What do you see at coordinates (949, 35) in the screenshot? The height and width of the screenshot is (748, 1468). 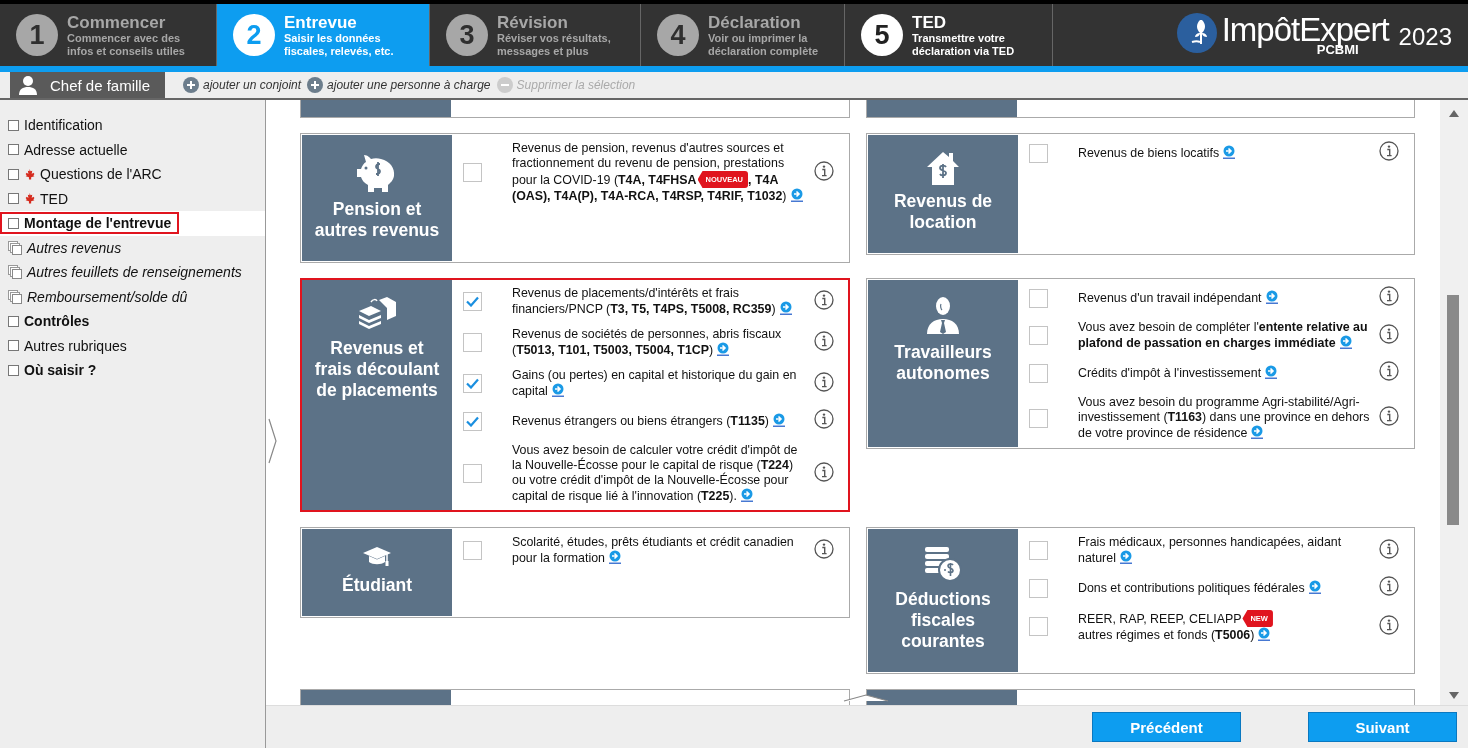 I see `step-tab: 5 TED Transmettre votre déclaration via TED` at bounding box center [949, 35].